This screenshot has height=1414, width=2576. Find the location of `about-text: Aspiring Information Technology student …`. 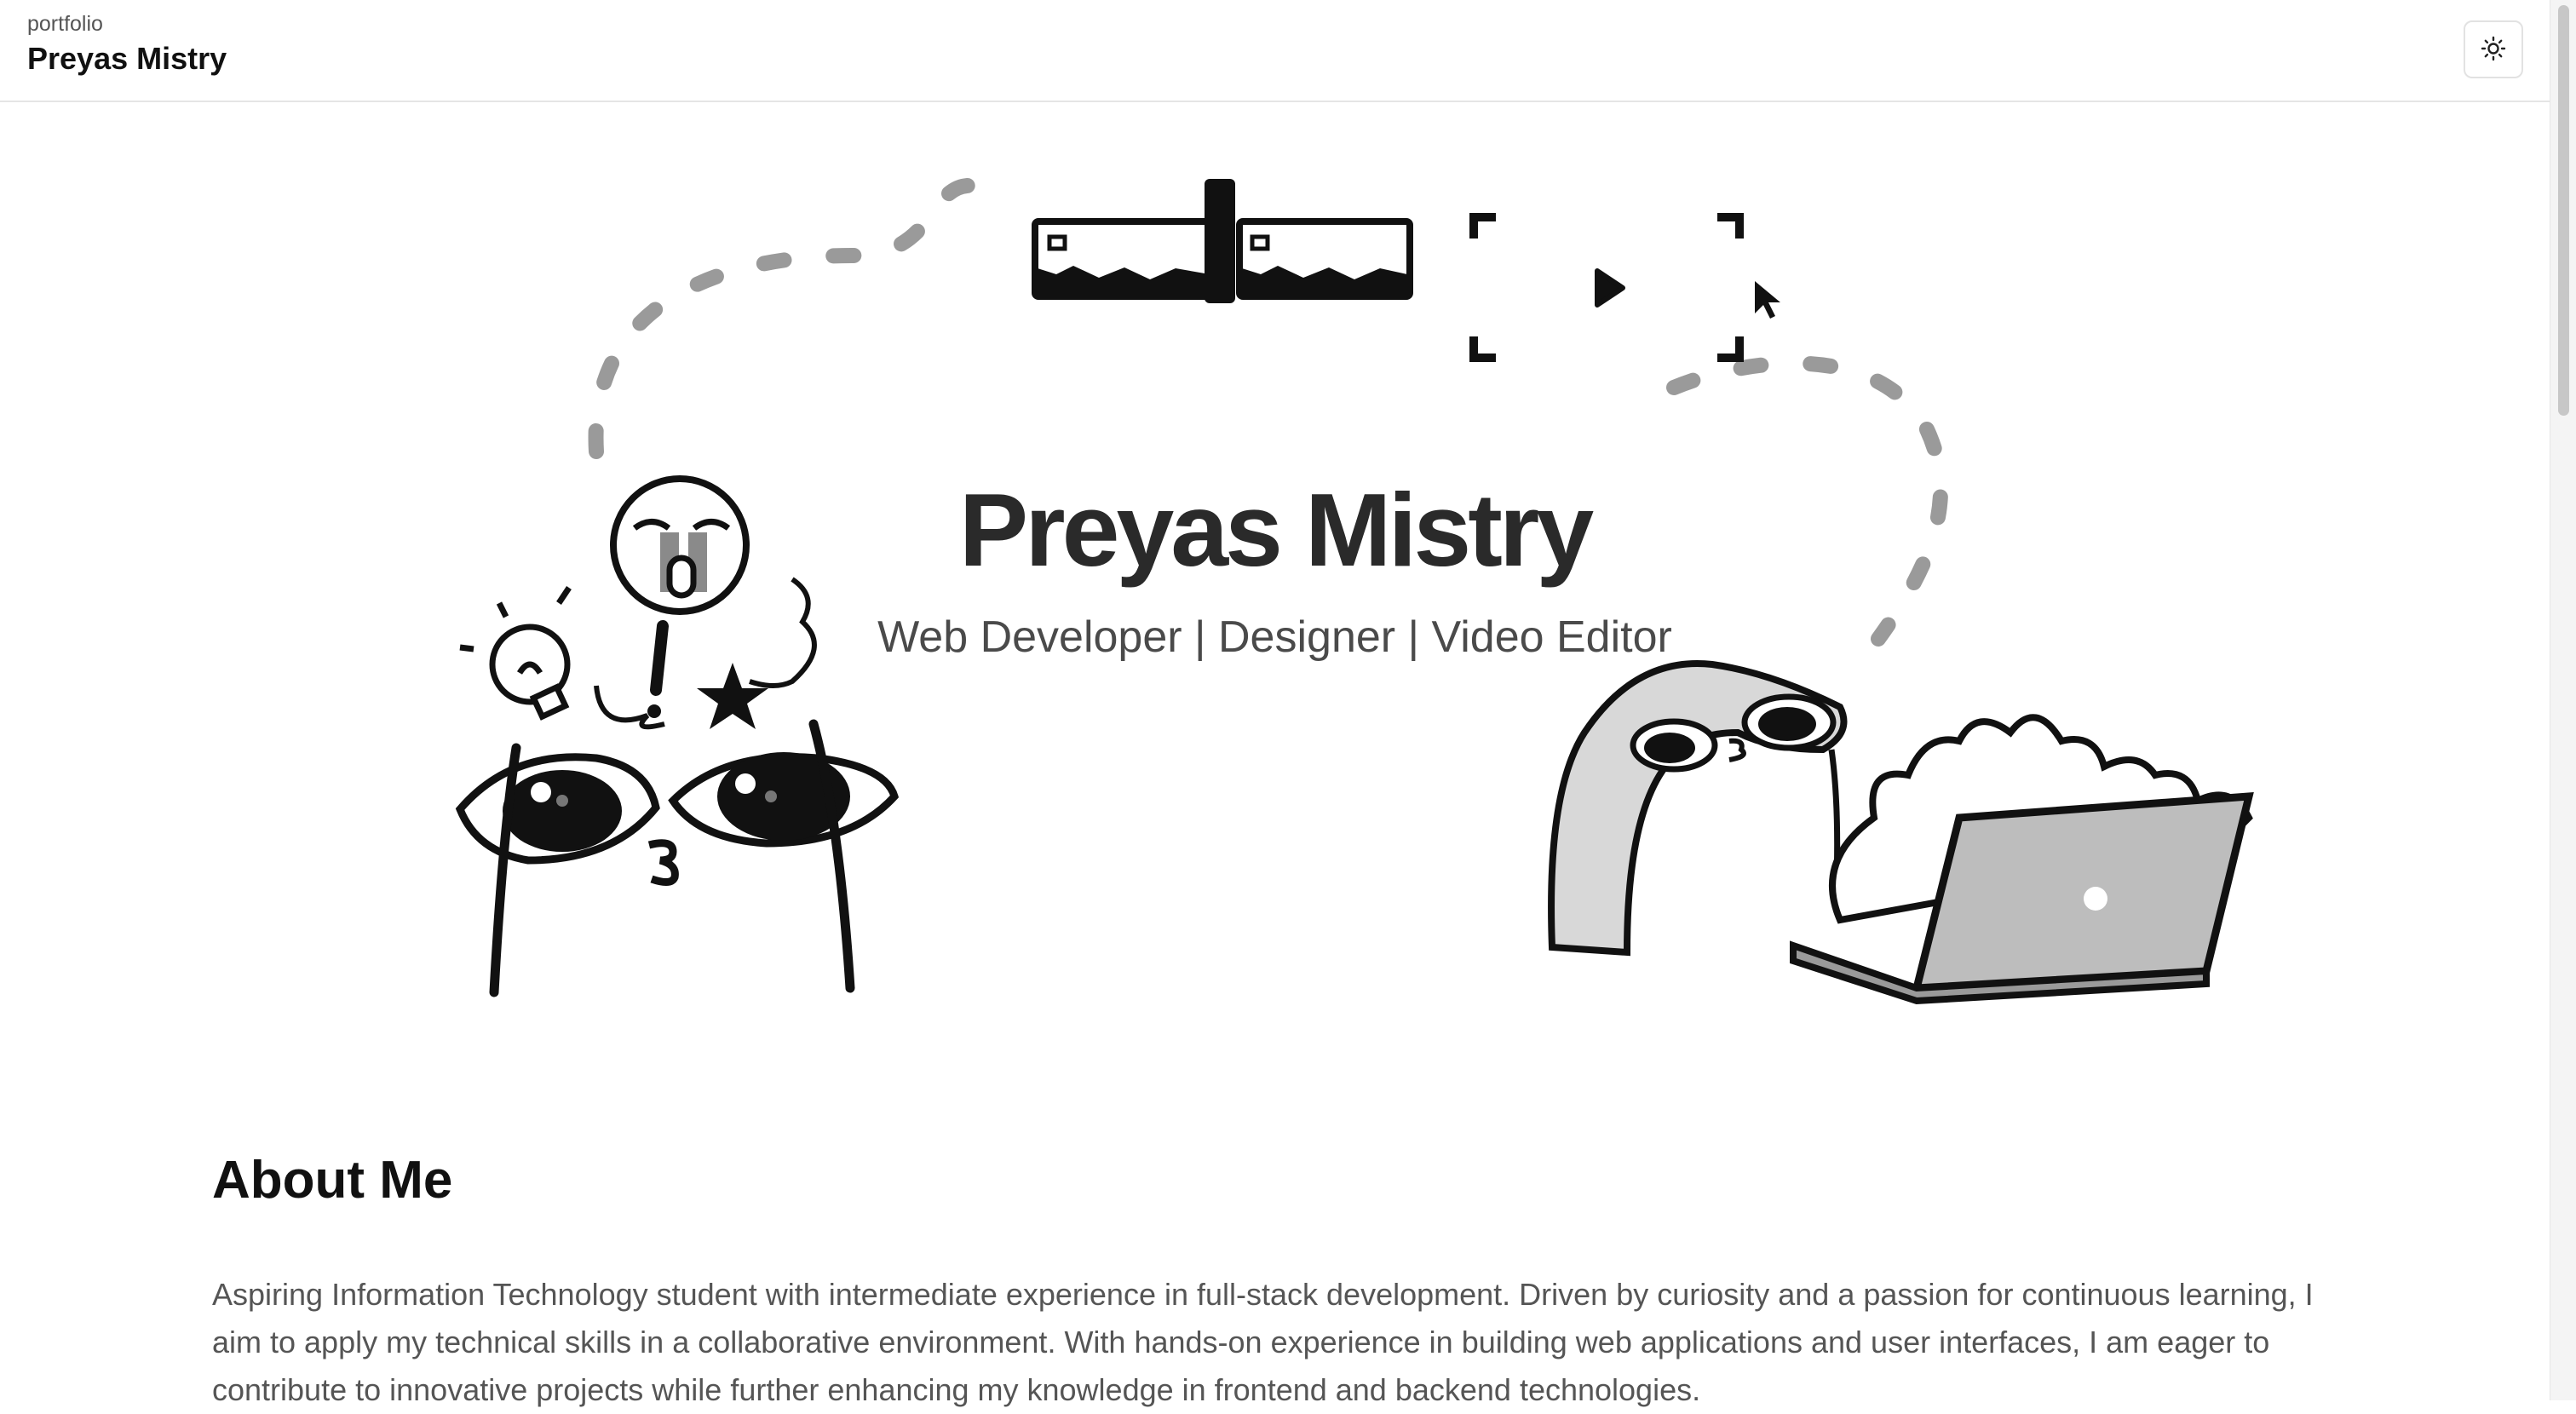

about-text: Aspiring Information Technology student … is located at coordinates (1263, 1342).